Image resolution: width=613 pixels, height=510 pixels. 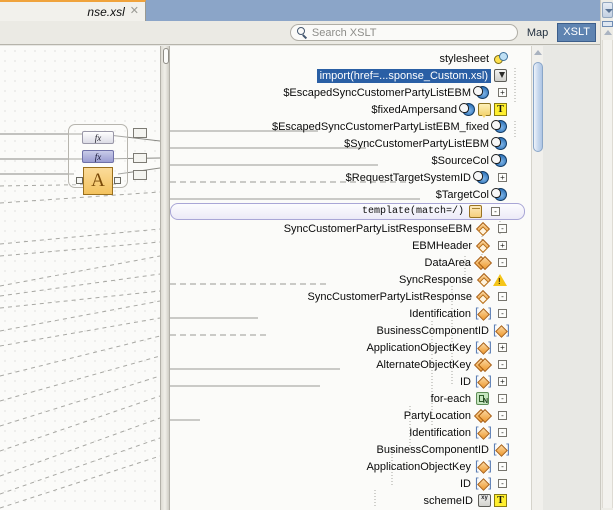 I want to click on tree-row: $EscapedSyncCustomerPartyListEBM_fixed, so click(x=350, y=126).